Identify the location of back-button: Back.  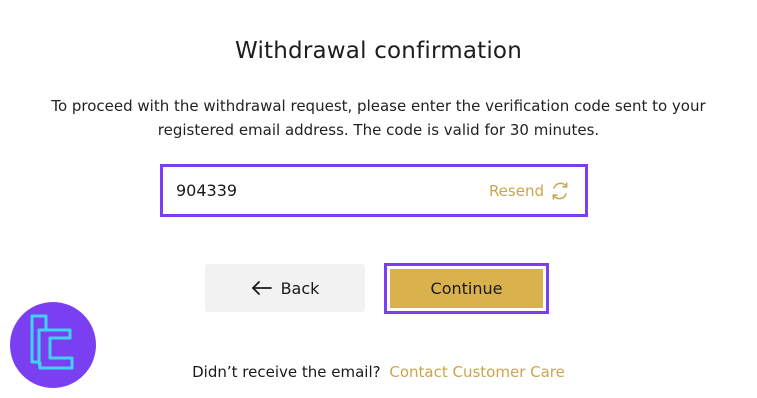
(285, 288).